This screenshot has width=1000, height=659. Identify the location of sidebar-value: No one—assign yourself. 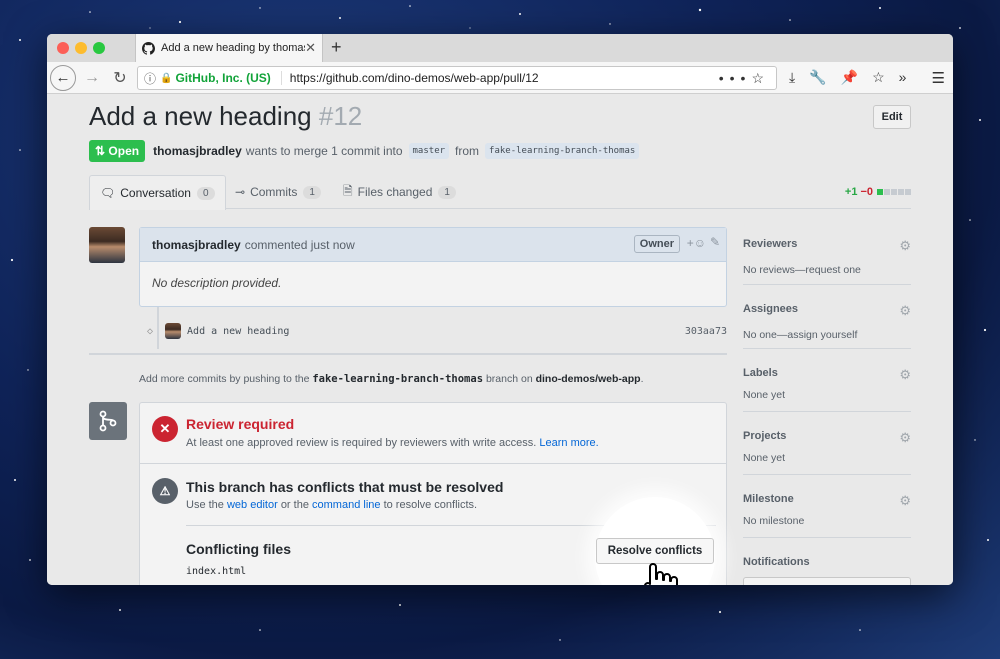
(800, 335).